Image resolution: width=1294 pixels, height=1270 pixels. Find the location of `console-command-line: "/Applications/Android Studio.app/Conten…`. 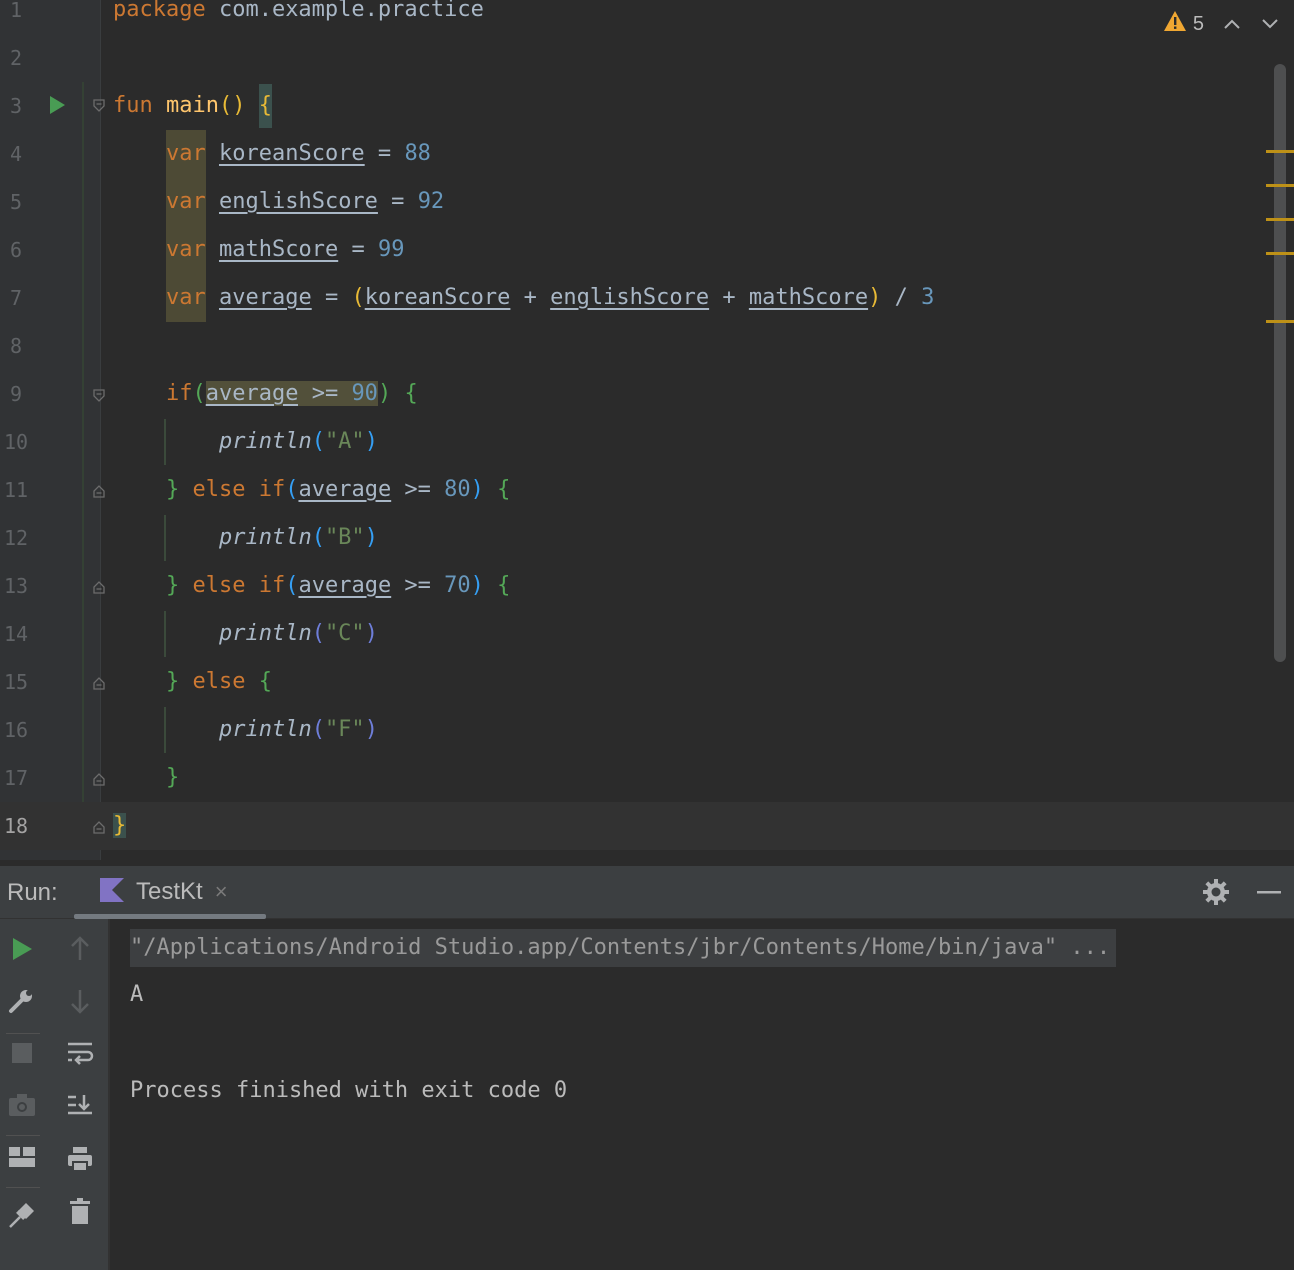

console-command-line: "/Applications/Android Studio.app/Conten… is located at coordinates (623, 948).